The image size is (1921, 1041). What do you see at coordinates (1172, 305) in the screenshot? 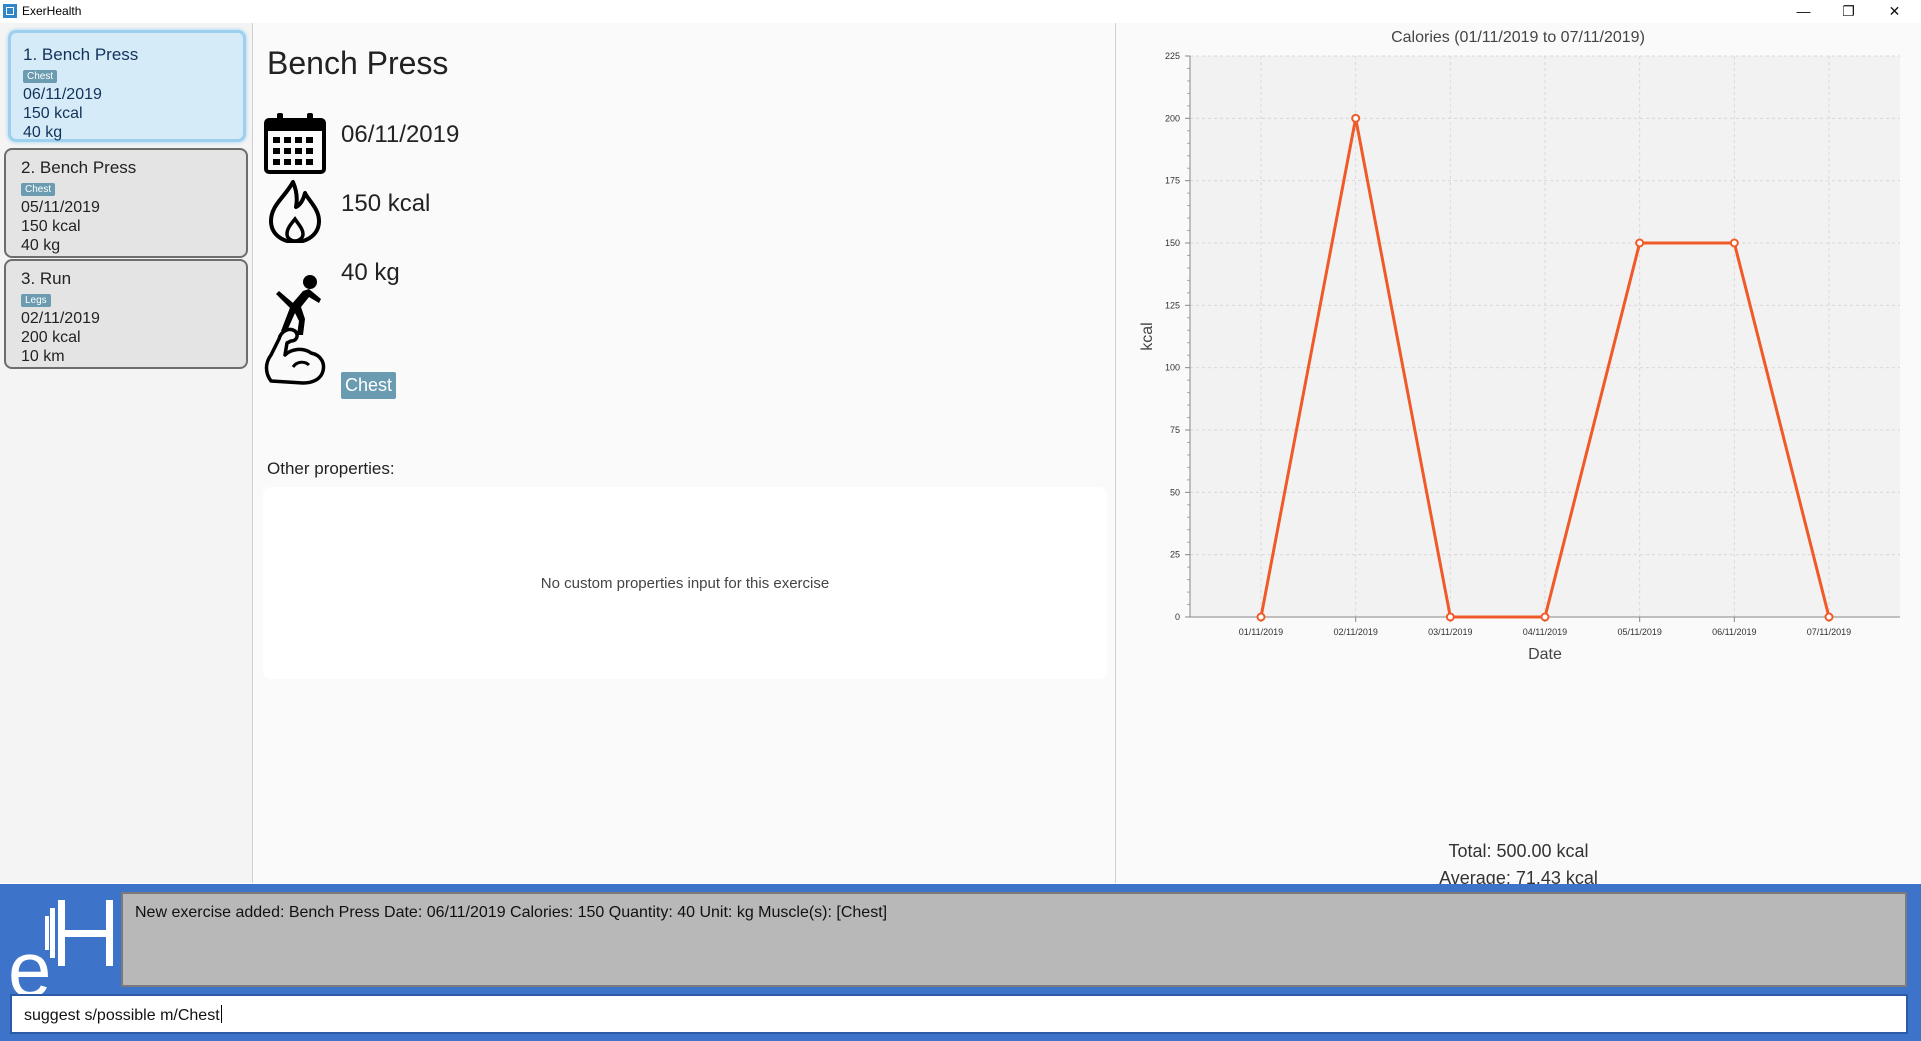
I see `y-tick-label: 125` at bounding box center [1172, 305].